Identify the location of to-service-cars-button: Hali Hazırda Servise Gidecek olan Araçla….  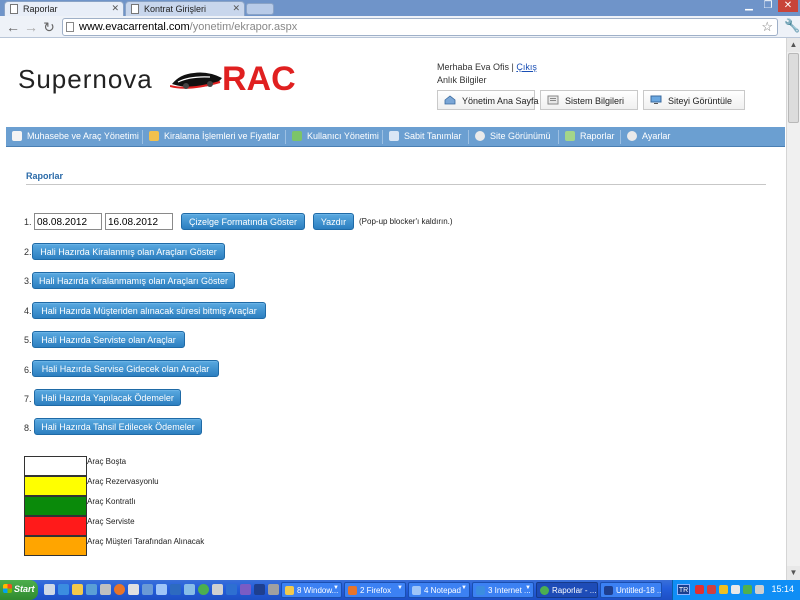
(125, 368).